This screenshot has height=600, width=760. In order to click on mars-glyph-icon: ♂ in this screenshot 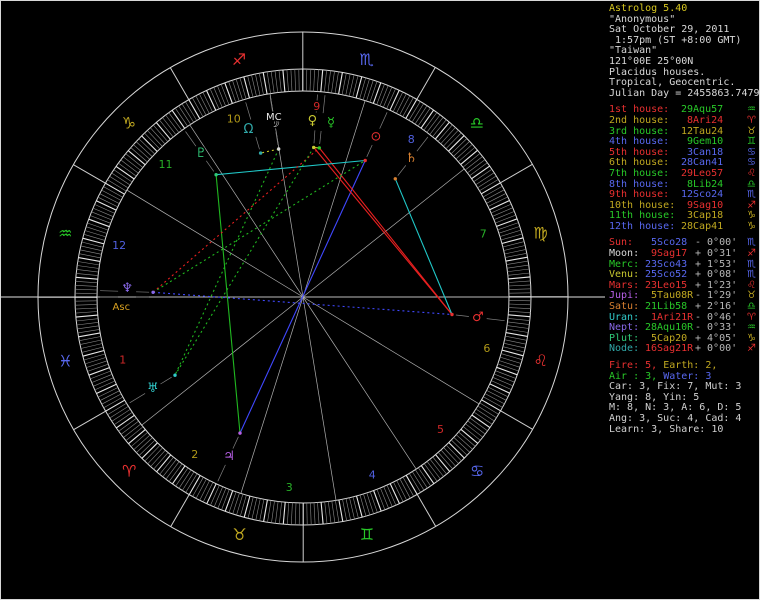, I will do `click(478, 317)`.